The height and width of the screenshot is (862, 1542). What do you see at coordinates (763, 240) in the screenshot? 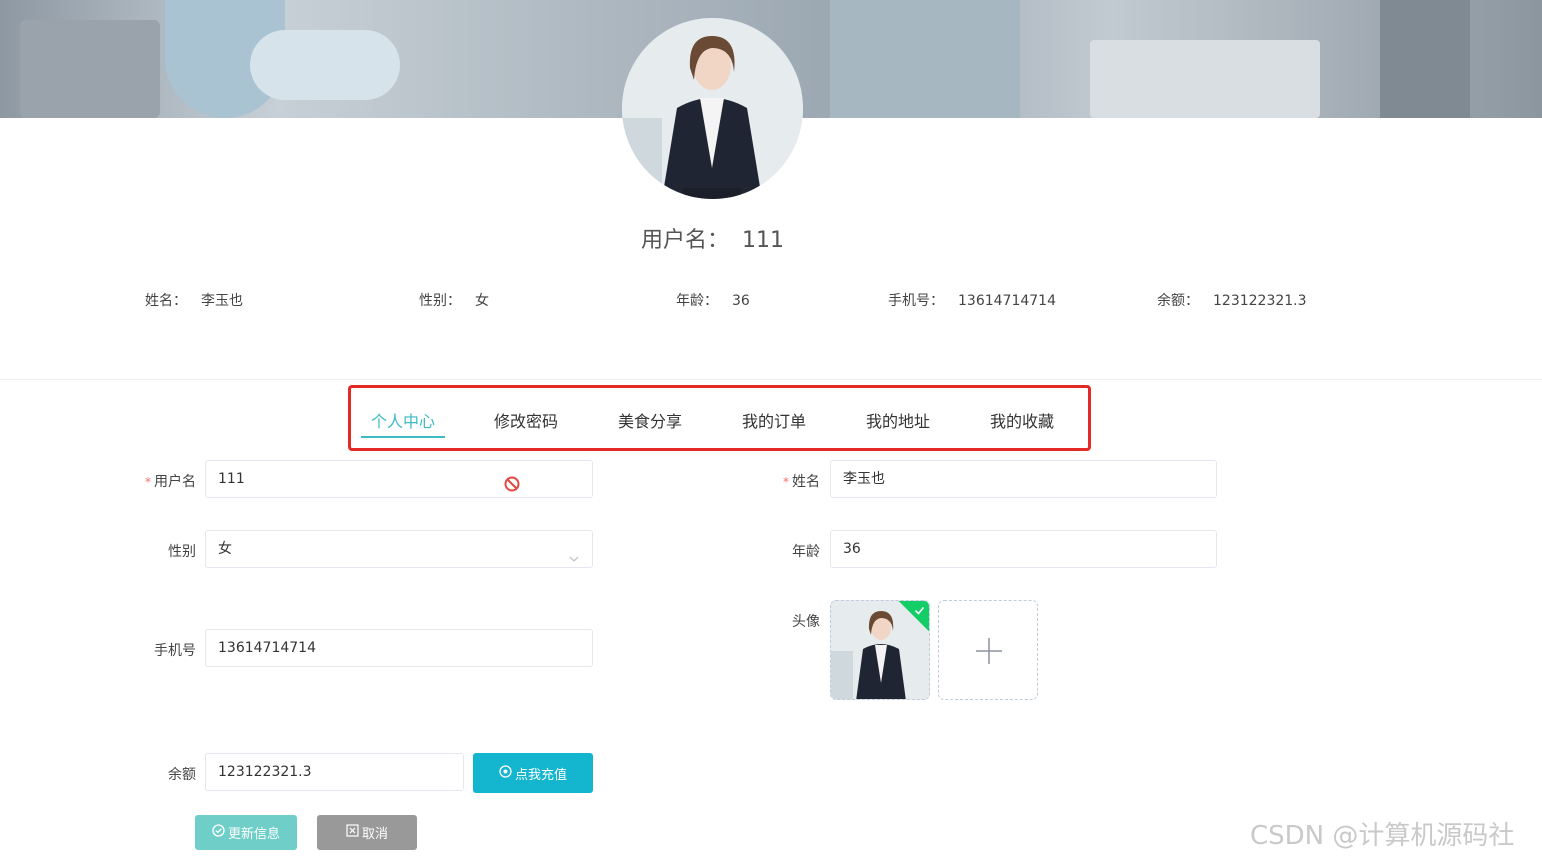
I see `username-value: 111` at bounding box center [763, 240].